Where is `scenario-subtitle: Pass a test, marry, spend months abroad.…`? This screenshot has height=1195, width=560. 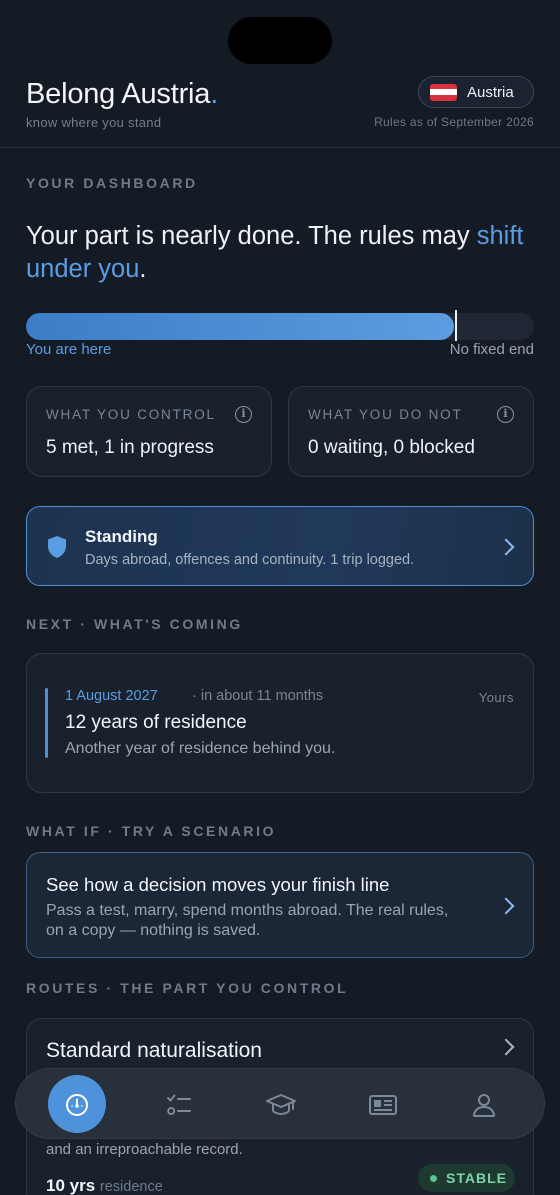 scenario-subtitle: Pass a test, marry, spend months abroad.… is located at coordinates (247, 920).